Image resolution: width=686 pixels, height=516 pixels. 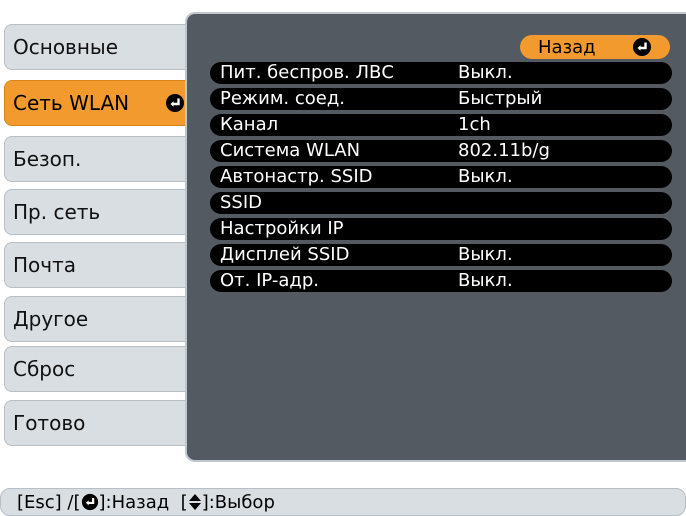 I want to click on tab-reset: Сброс, so click(x=100, y=369).